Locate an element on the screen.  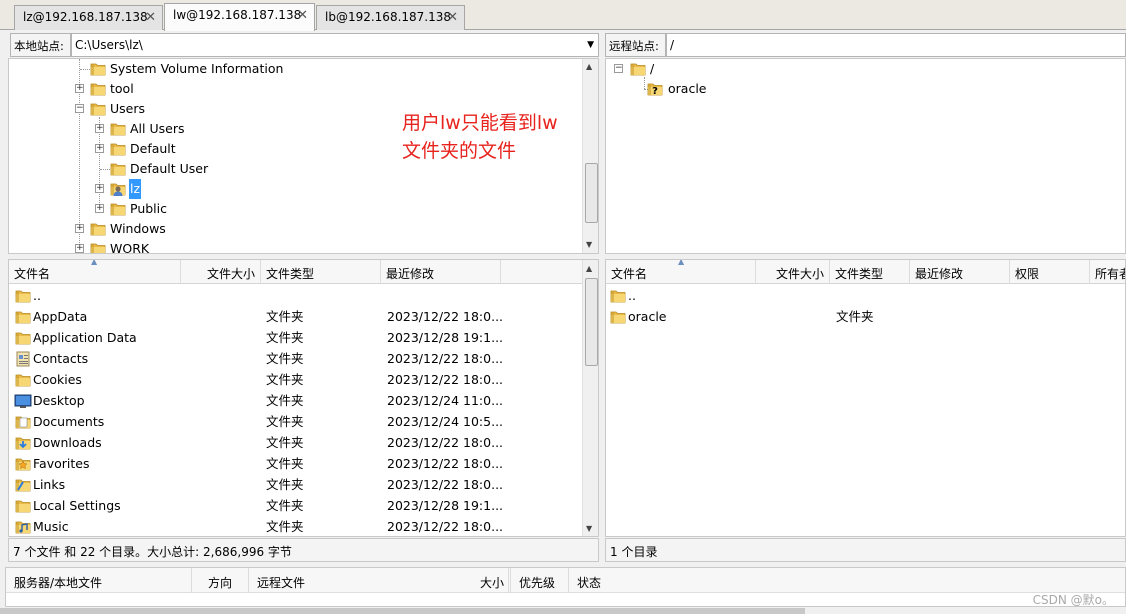
local-site-bar: 本地站点: C:\Users\lz\ ▼ is located at coordinates (304, 45).